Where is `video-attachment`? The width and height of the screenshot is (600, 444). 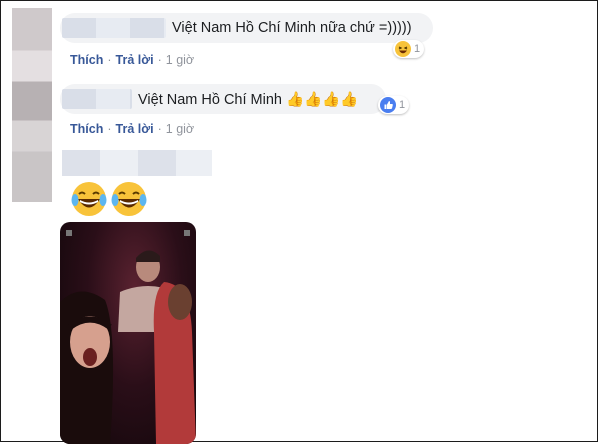 video-attachment is located at coordinates (128, 333).